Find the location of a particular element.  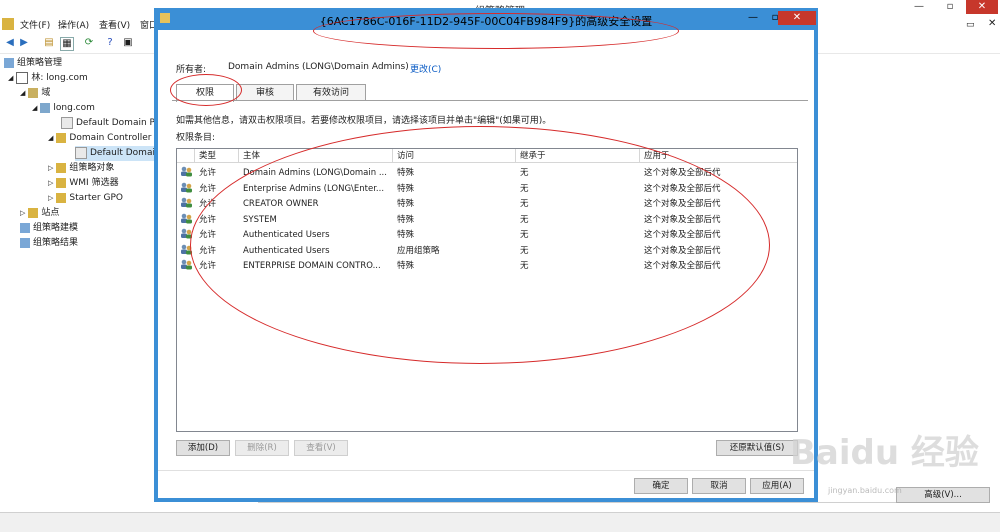

menu-view: 查看(V) is located at coordinates (114, 24).